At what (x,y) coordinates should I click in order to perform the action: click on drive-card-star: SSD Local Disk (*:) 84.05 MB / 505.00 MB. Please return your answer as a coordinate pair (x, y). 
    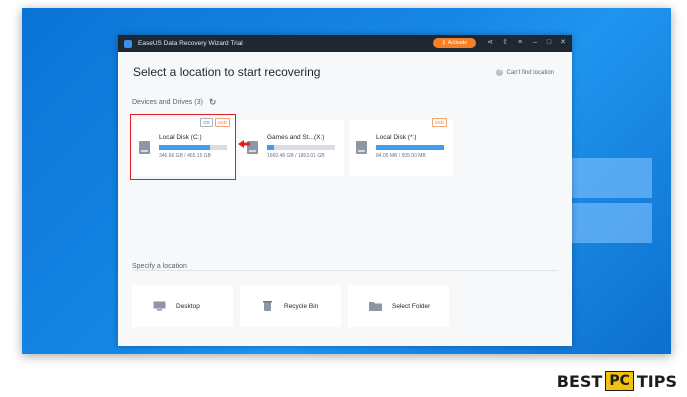
    Looking at the image, I should click on (401, 147).